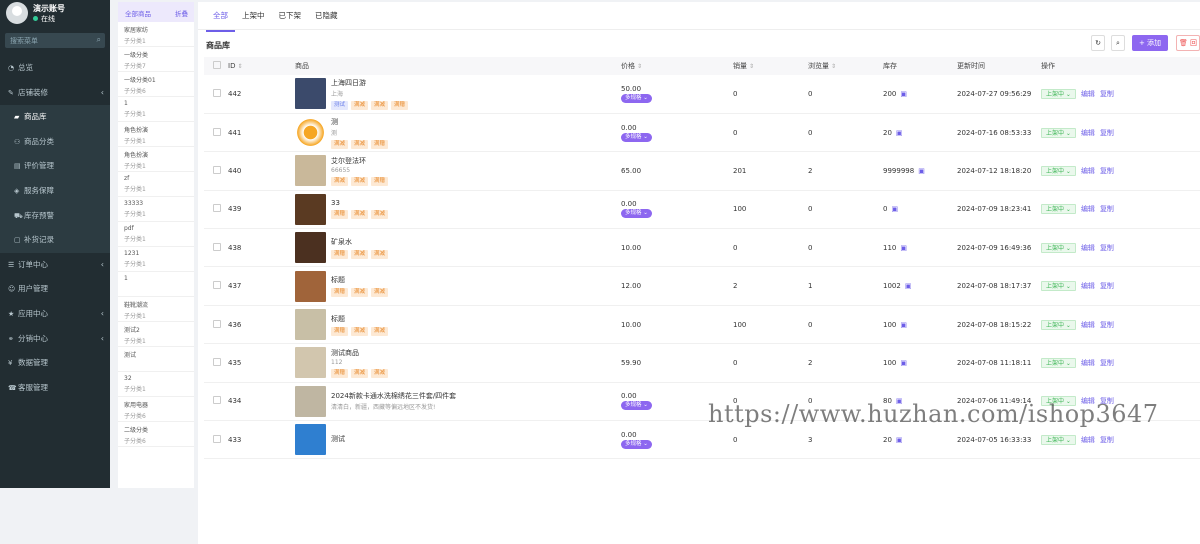  I want to click on goods-name: 2024新款卡通水洗棉绣花三件套/四件套, so click(393, 396).